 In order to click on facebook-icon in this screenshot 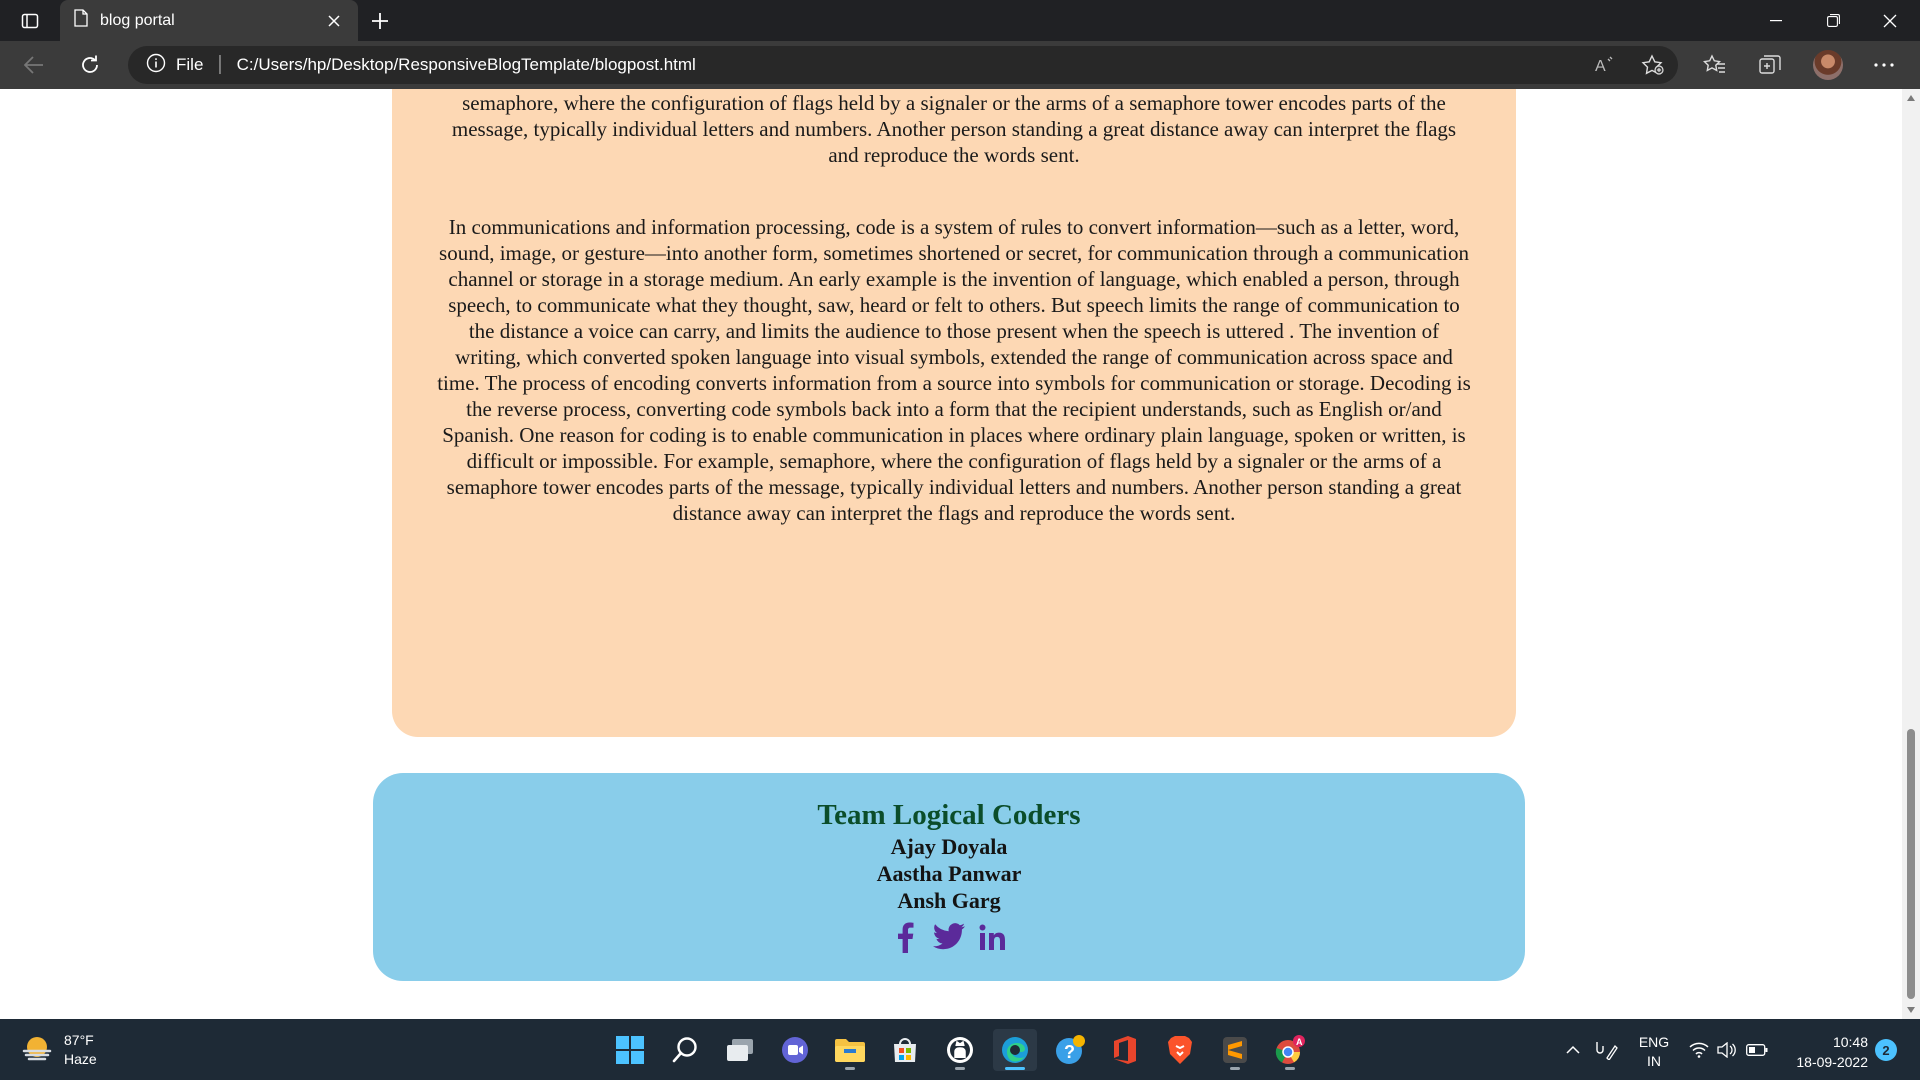, I will do `click(905, 937)`.